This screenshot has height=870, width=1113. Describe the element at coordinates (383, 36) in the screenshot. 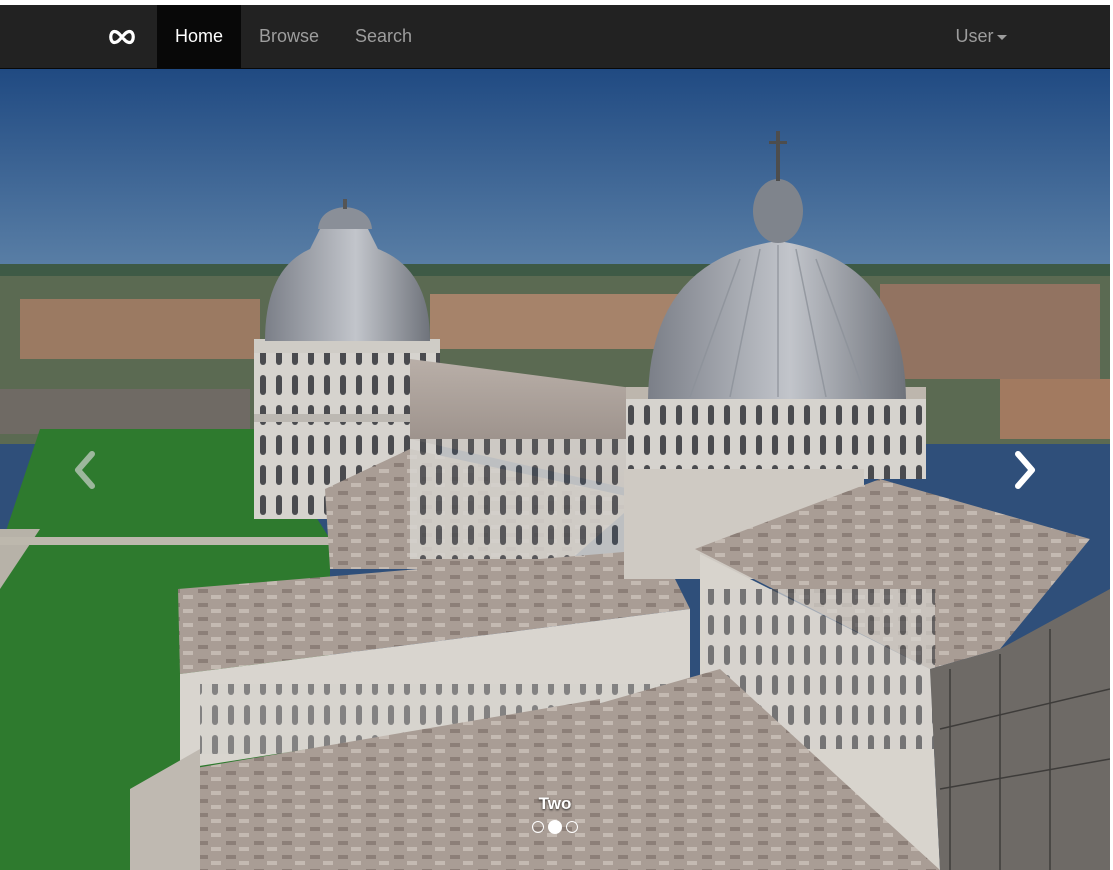

I see `nav-search: Search` at that location.